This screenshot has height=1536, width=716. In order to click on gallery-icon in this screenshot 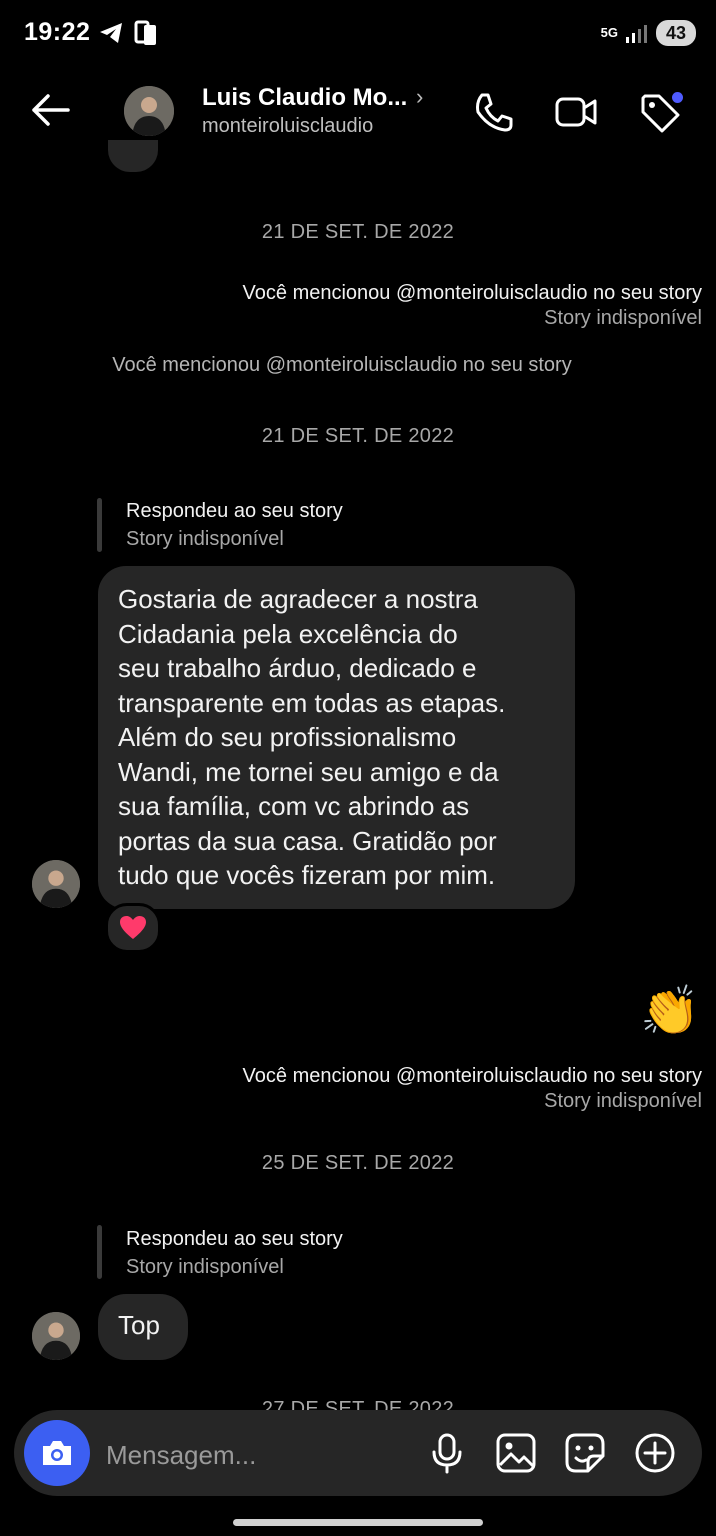, I will do `click(516, 1453)`.